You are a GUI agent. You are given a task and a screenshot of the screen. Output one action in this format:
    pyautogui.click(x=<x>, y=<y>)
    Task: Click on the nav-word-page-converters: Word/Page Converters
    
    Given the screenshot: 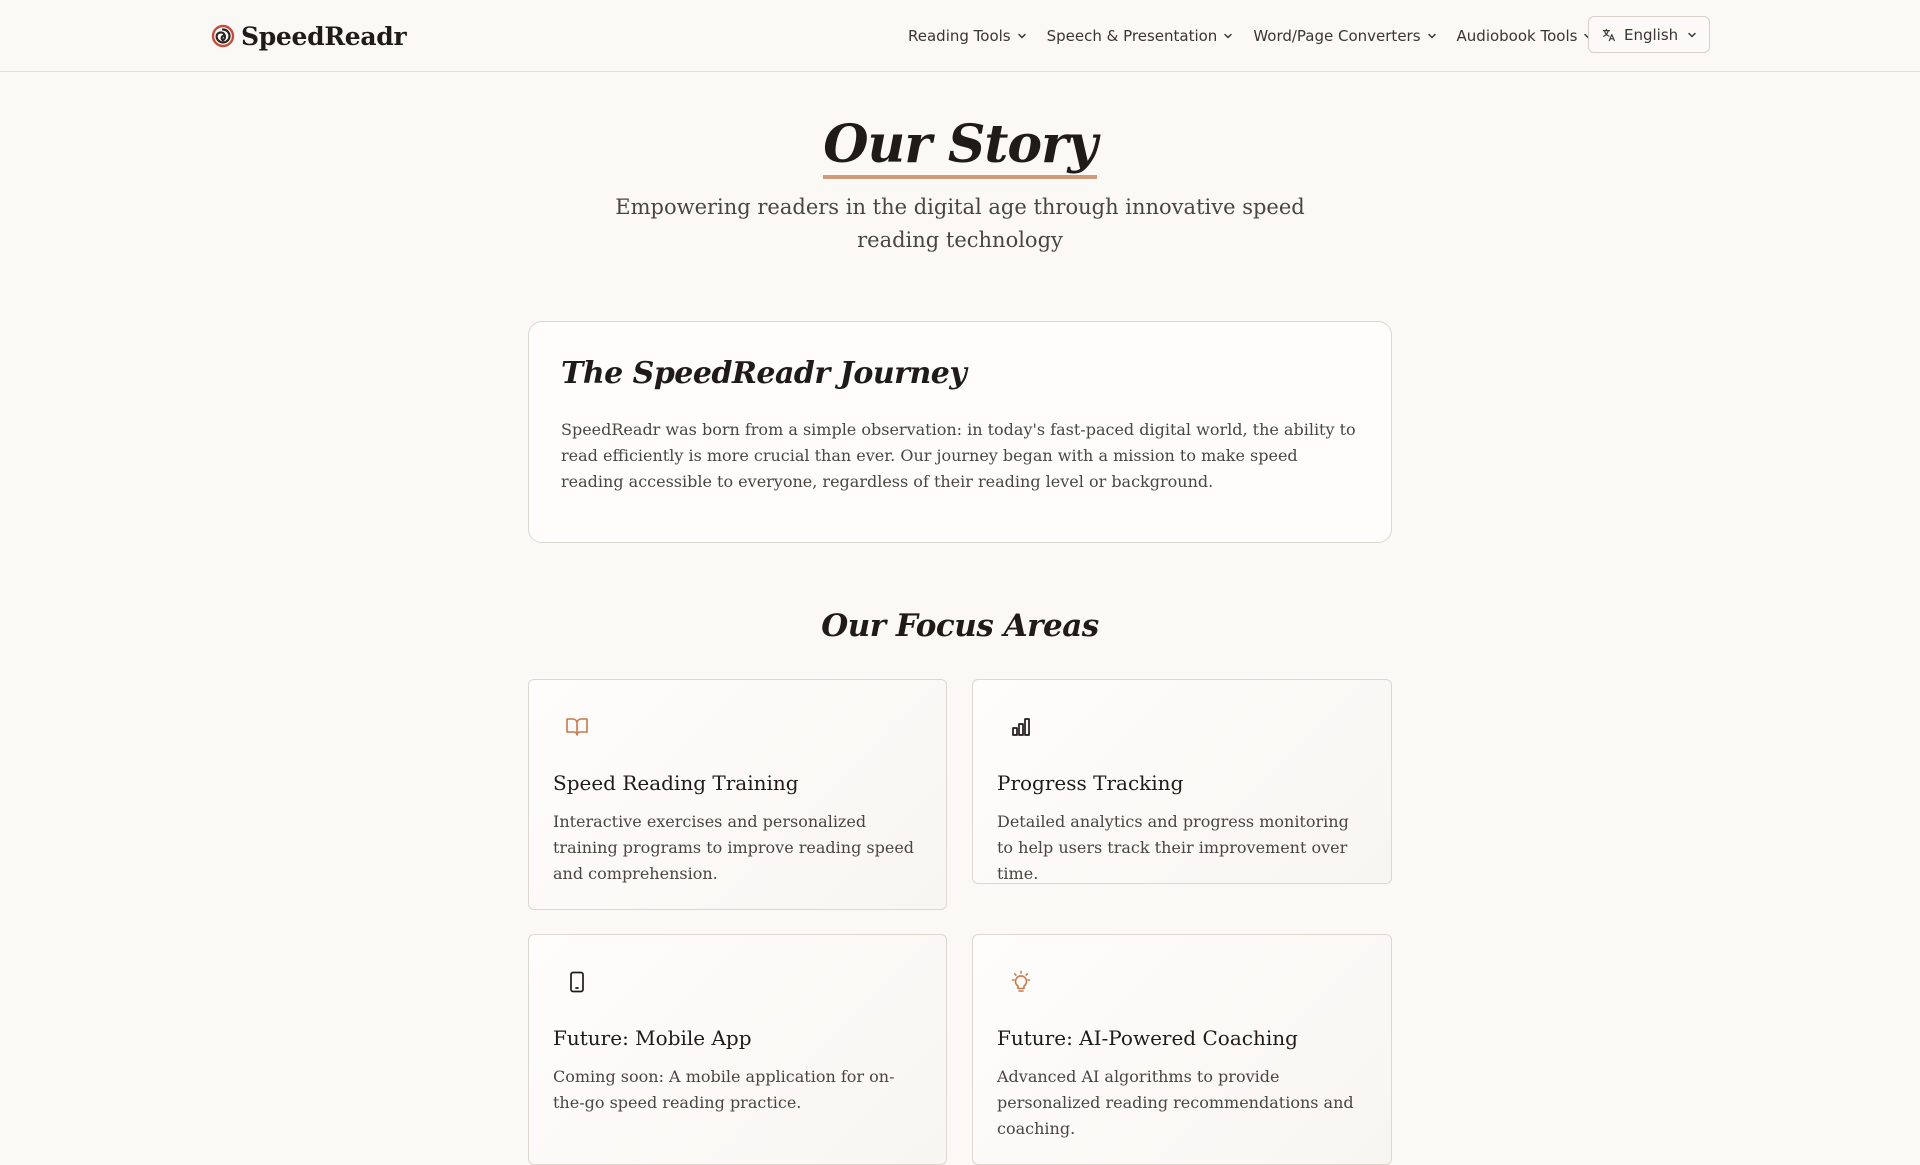 What is the action you would take?
    pyautogui.click(x=1344, y=36)
    